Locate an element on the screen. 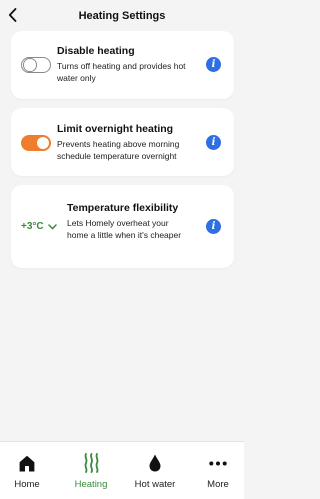 The width and height of the screenshot is (320, 499). flexibility-value: +3°C is located at coordinates (32, 226).